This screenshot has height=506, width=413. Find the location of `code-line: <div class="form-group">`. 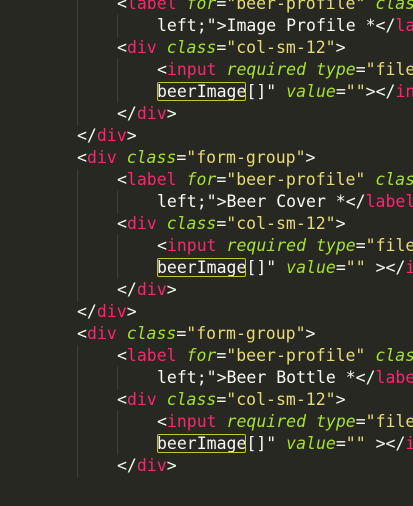

code-line: <div class="form-group"> is located at coordinates (196, 334).